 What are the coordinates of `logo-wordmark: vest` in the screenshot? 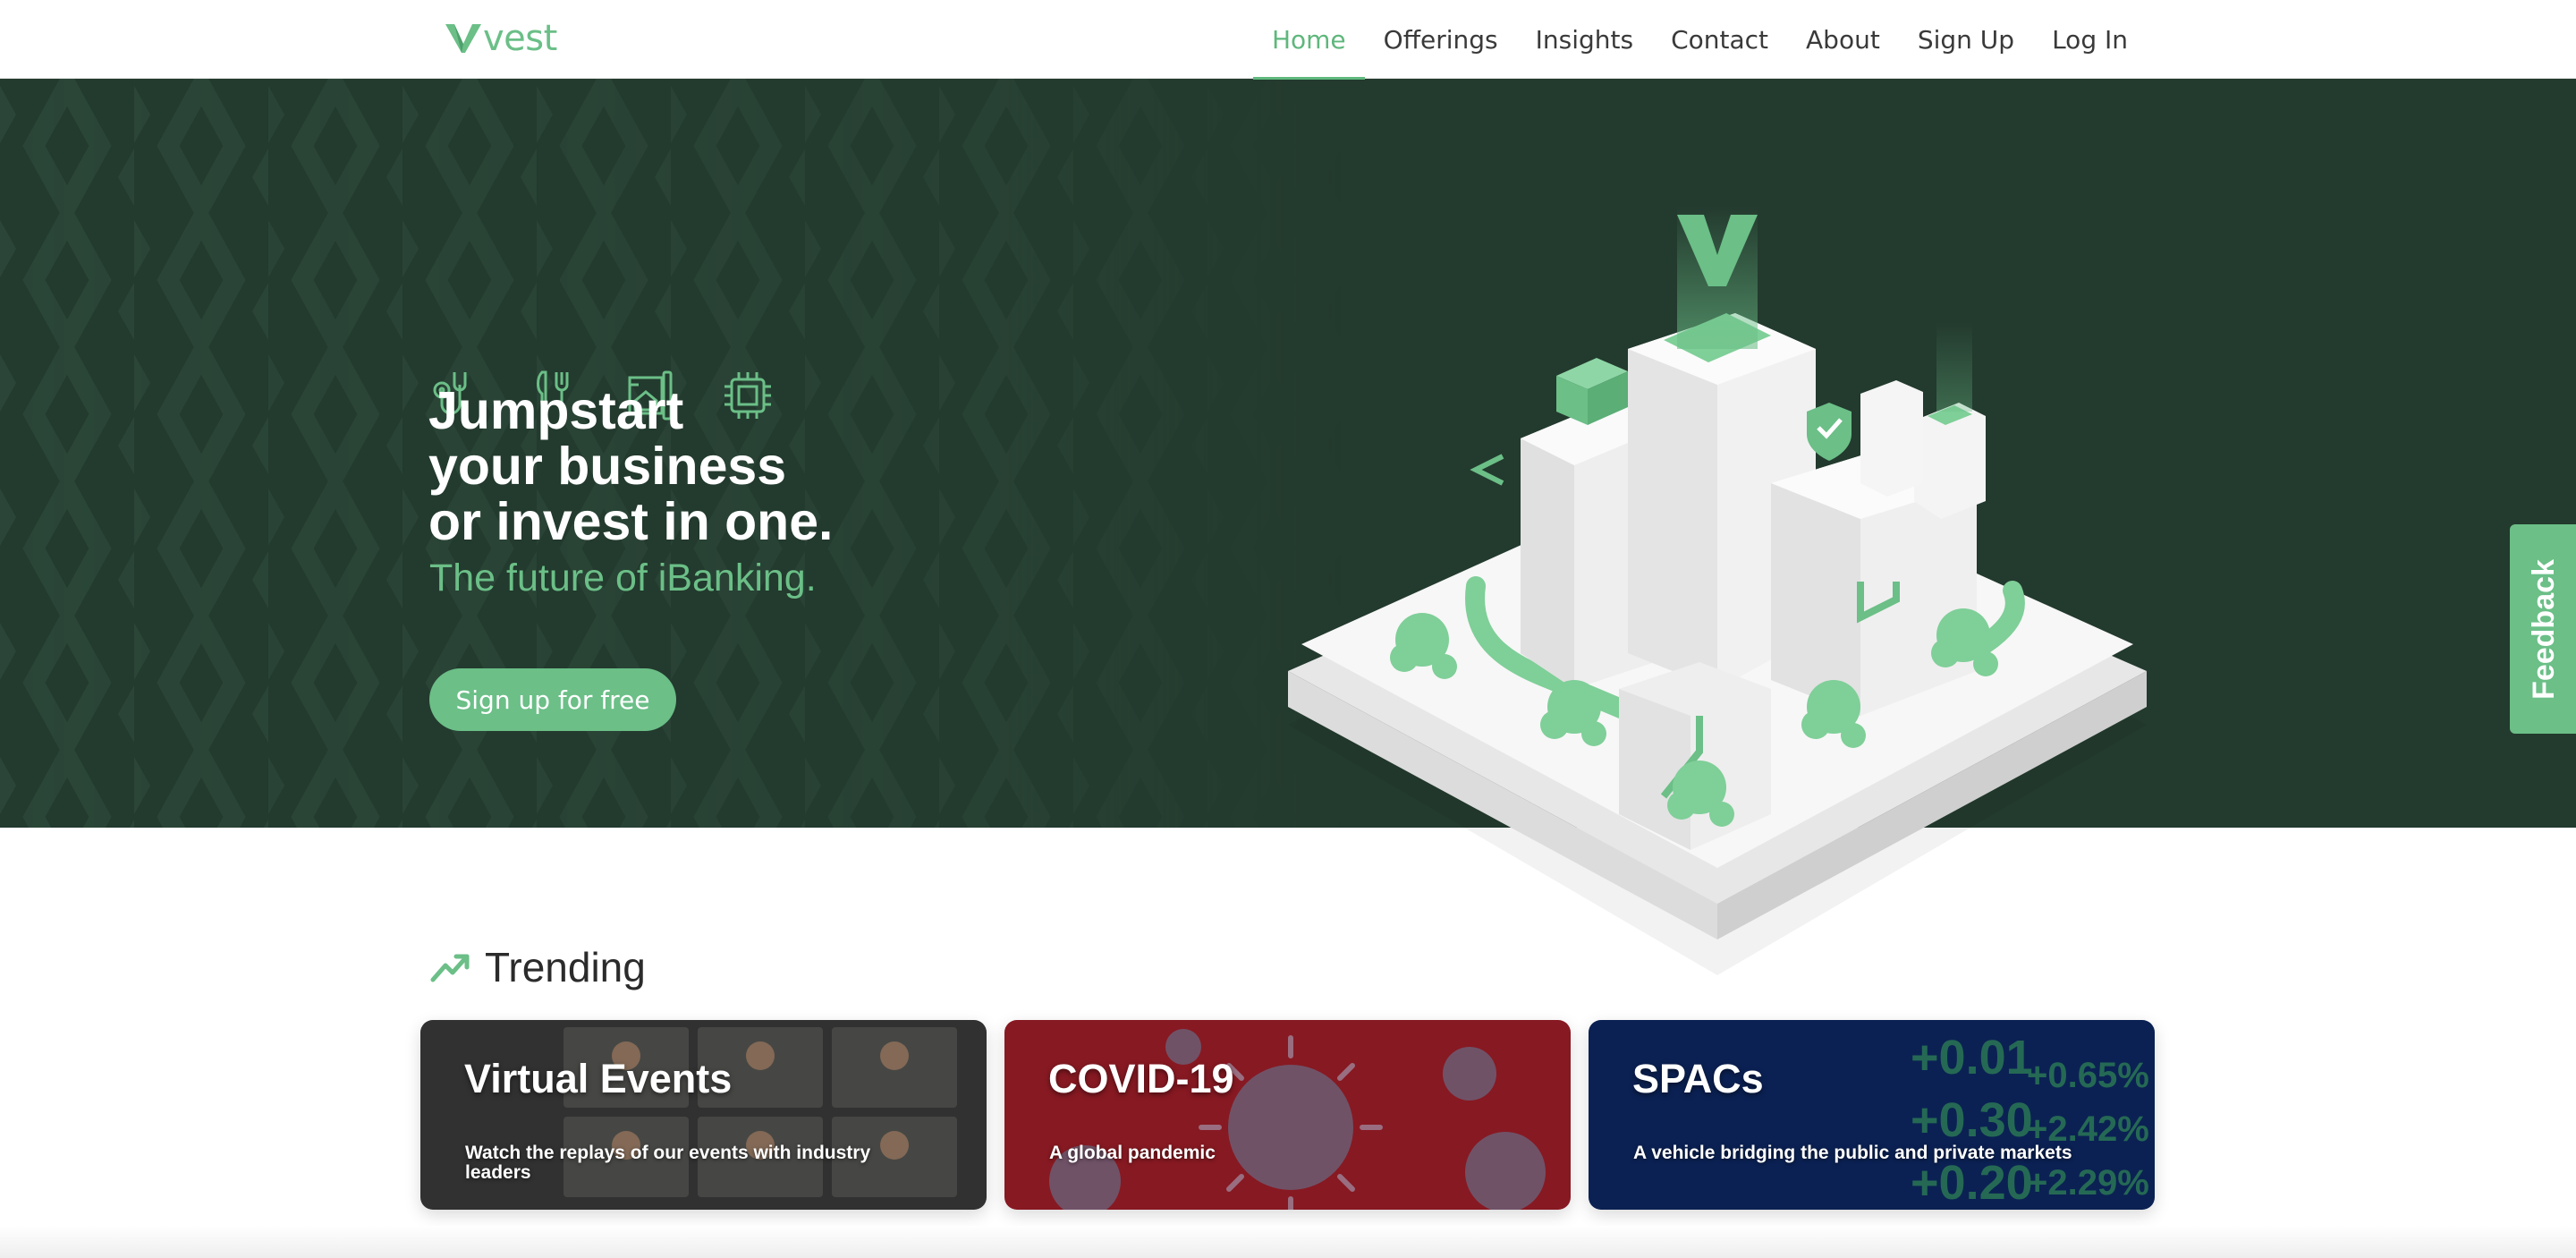 It's located at (520, 38).